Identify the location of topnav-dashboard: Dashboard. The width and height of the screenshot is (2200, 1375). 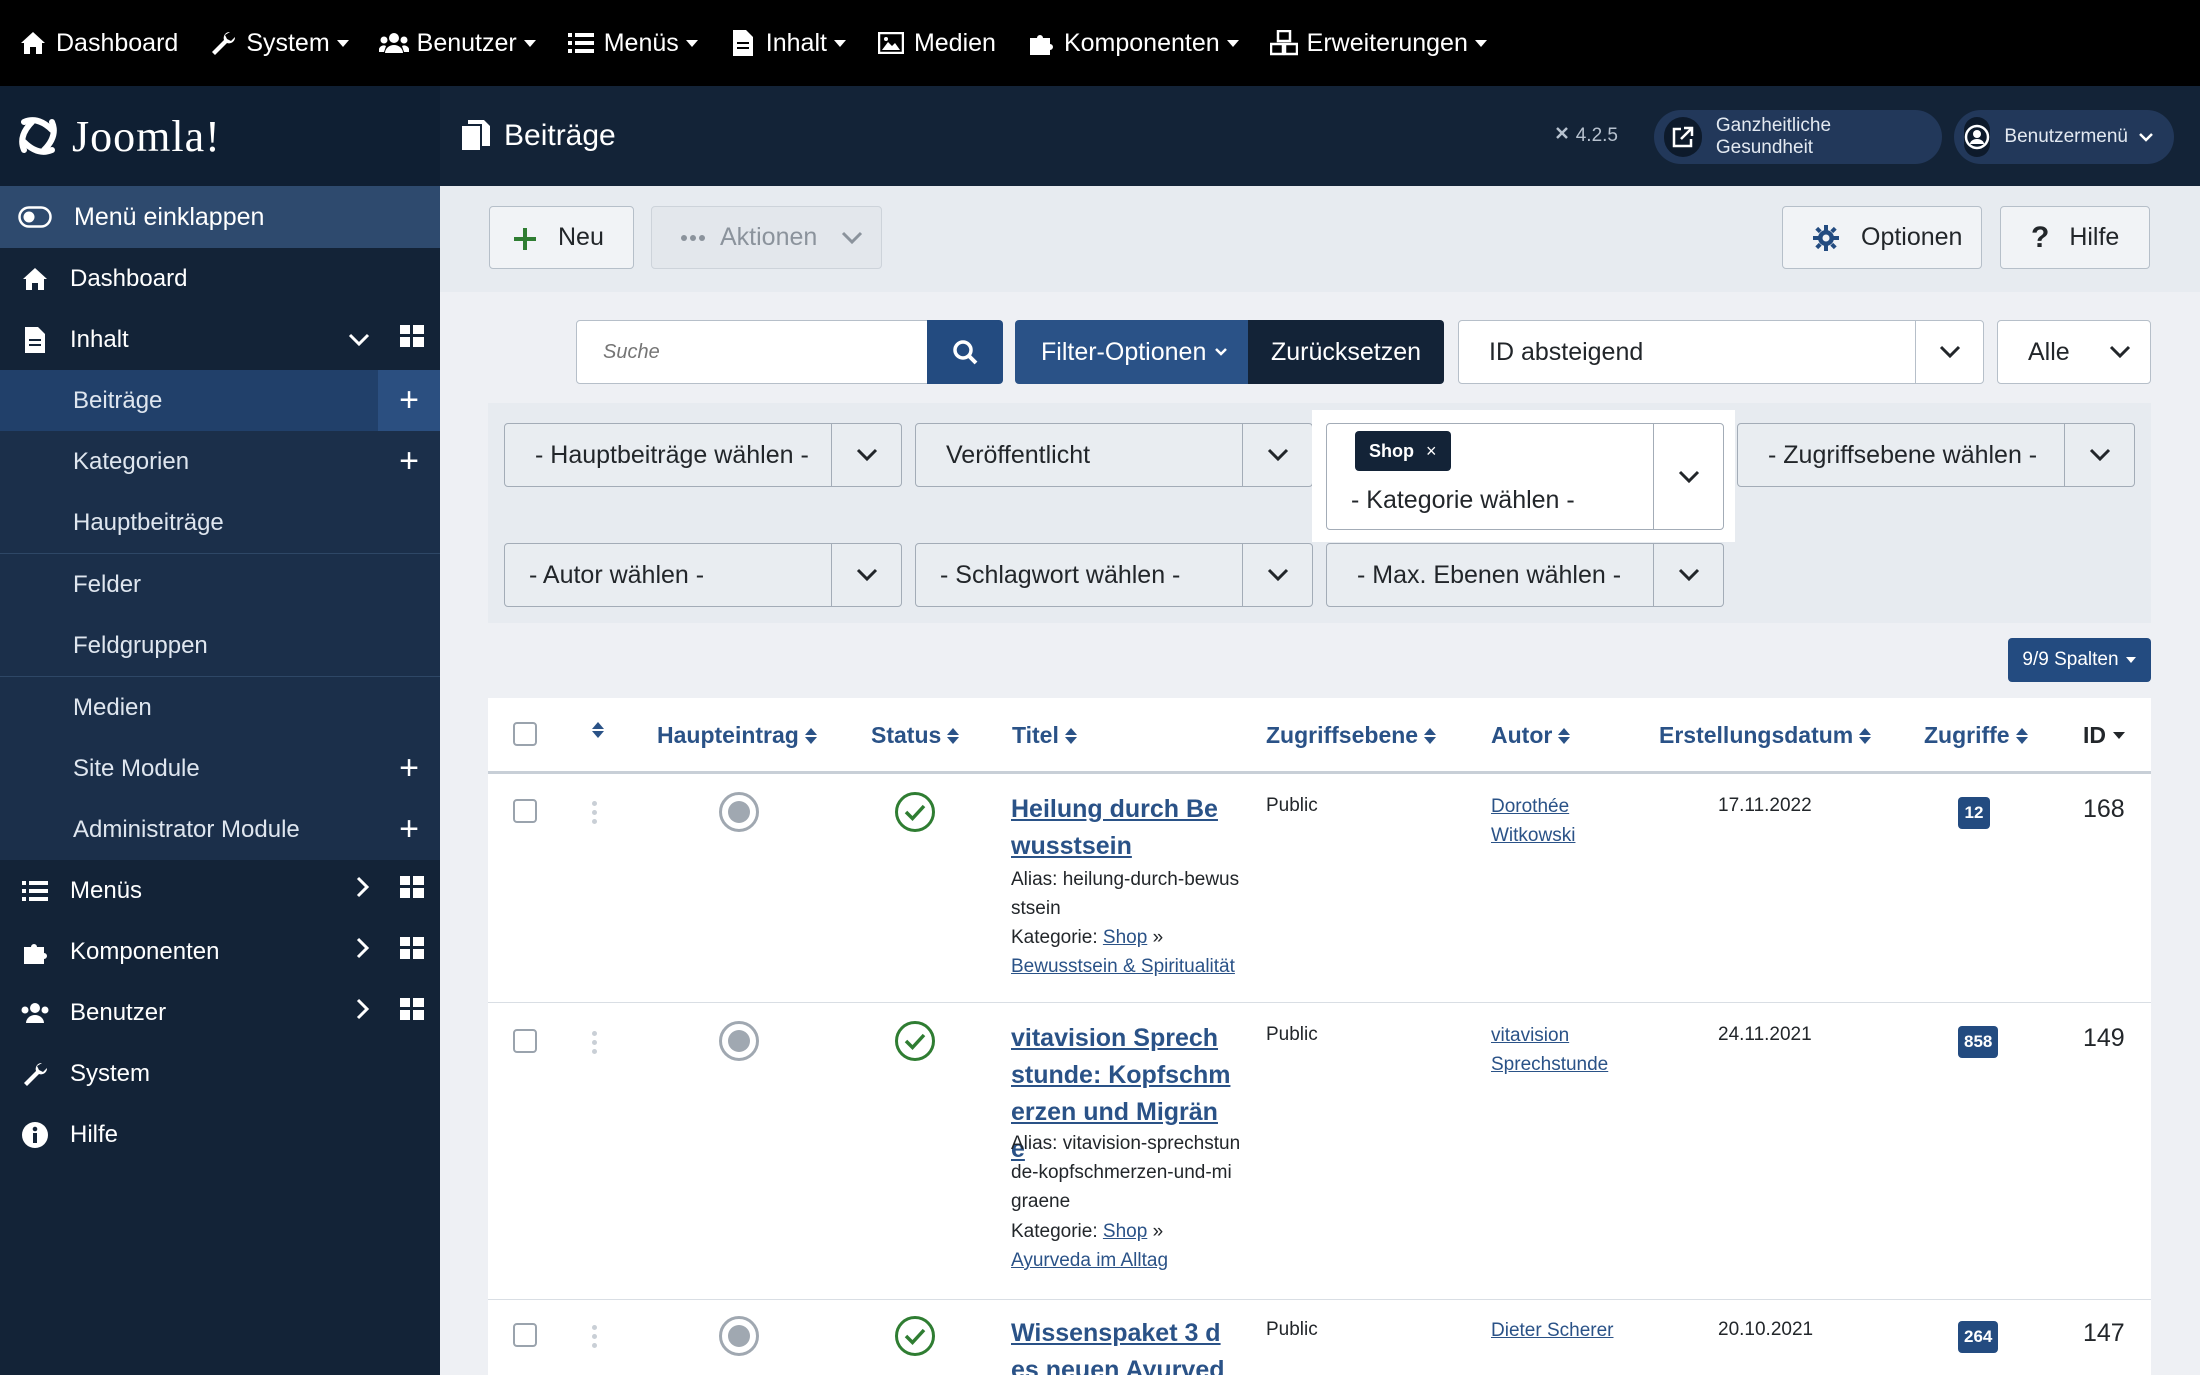
(98, 43).